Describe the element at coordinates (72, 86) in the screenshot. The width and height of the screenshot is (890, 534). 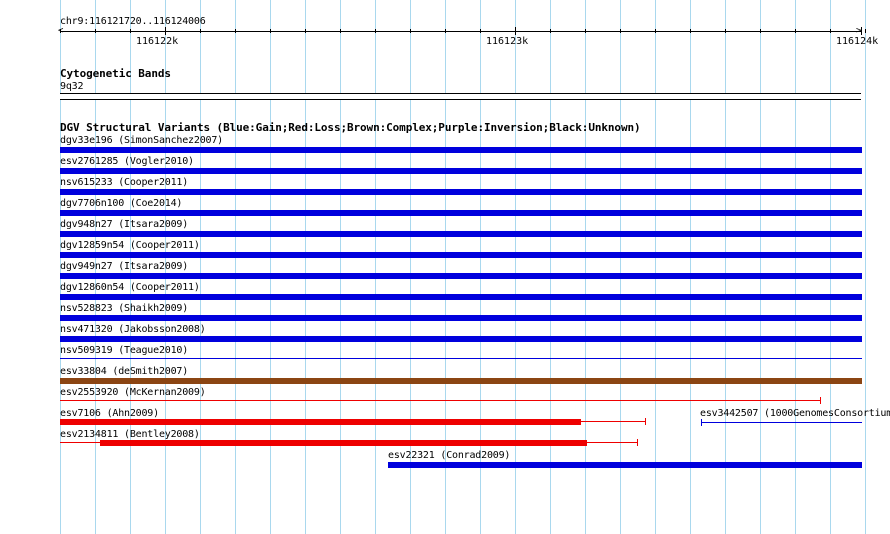
I see `cytoband-band-label: 9q32` at that location.